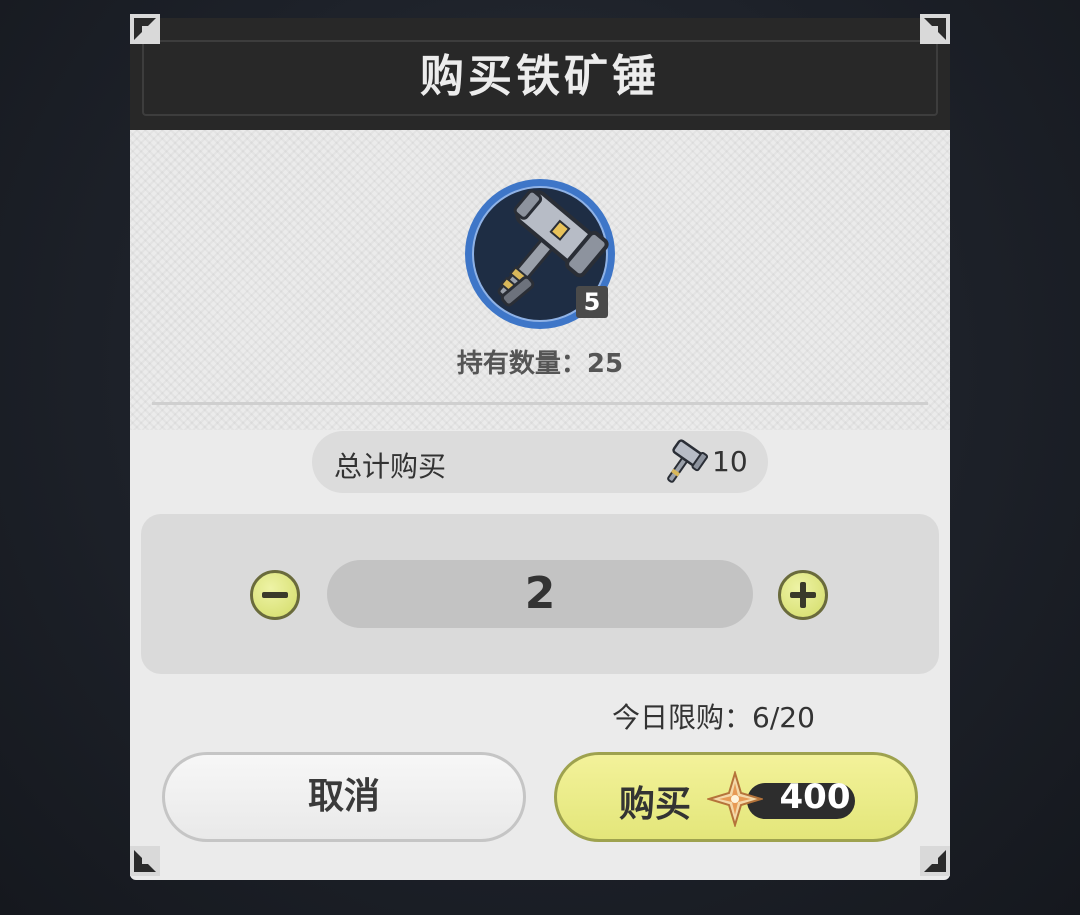 This screenshot has width=1080, height=915. I want to click on buy-button: 购买 400, so click(736, 797).